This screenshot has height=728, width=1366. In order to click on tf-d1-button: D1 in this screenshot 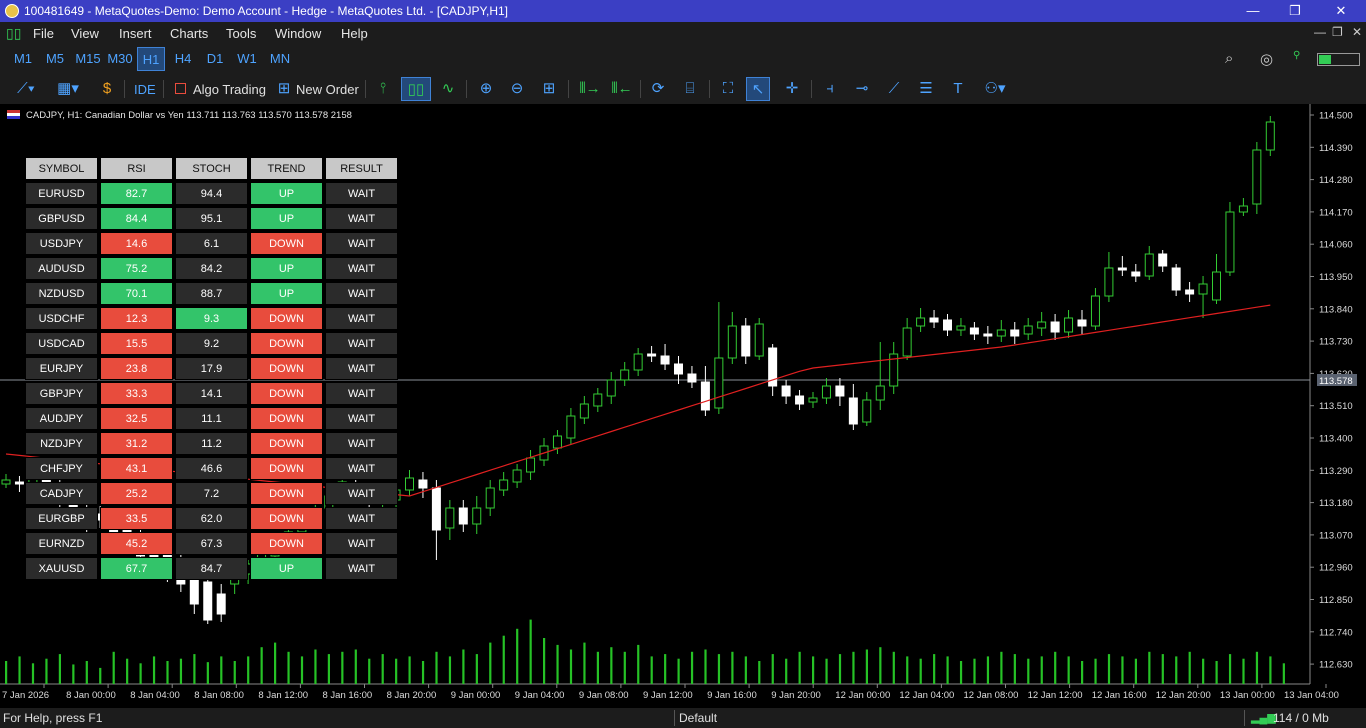, I will do `click(215, 59)`.